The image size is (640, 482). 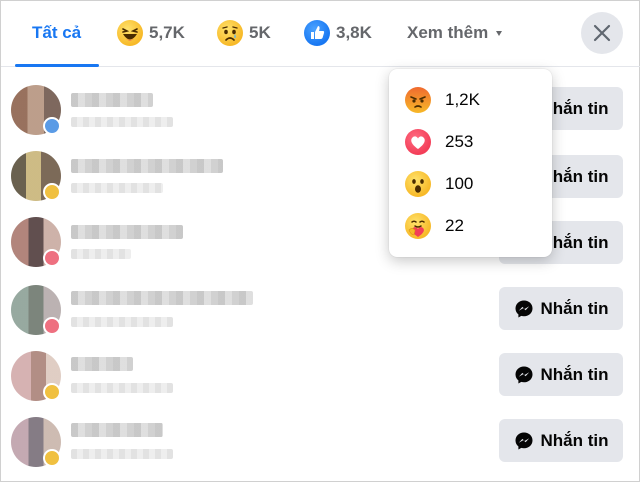 I want to click on dropdown-care-count: 22, so click(x=454, y=225).